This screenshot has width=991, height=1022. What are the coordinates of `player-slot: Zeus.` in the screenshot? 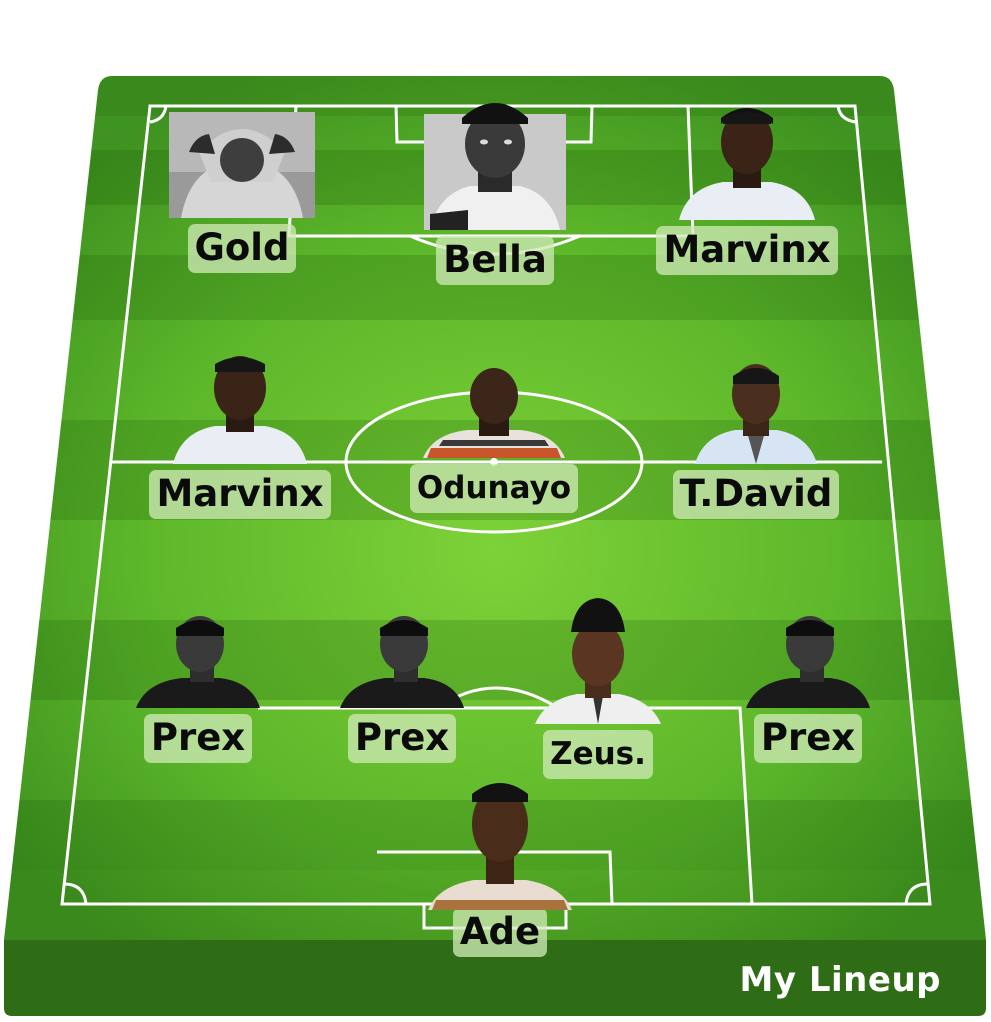 It's located at (598, 687).